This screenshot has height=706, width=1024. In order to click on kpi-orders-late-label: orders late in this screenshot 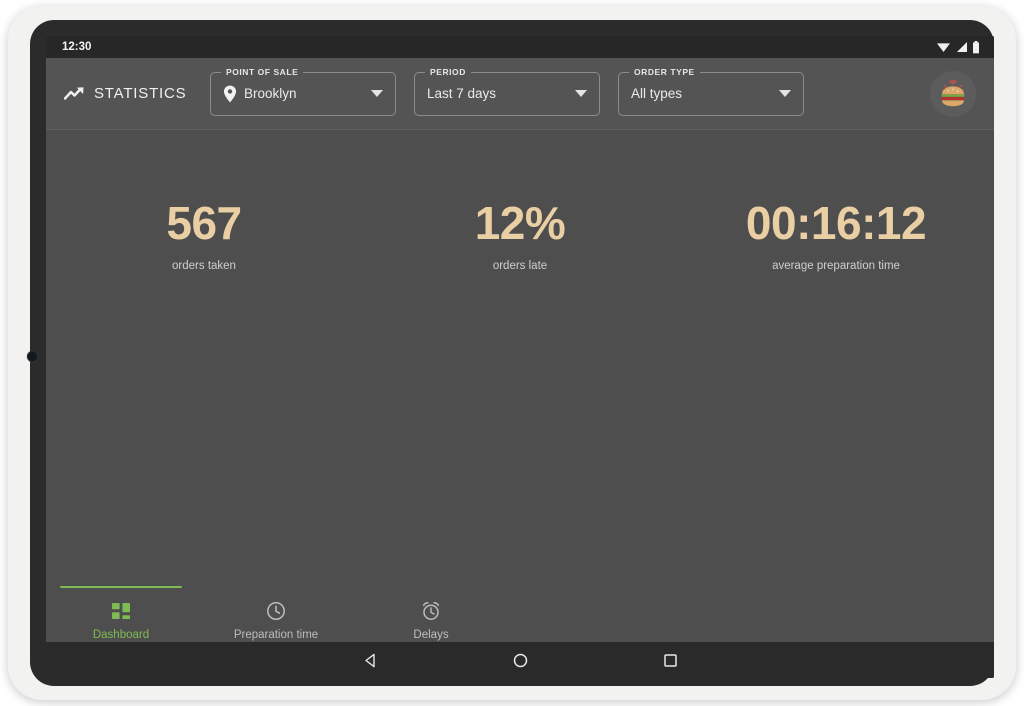, I will do `click(520, 266)`.